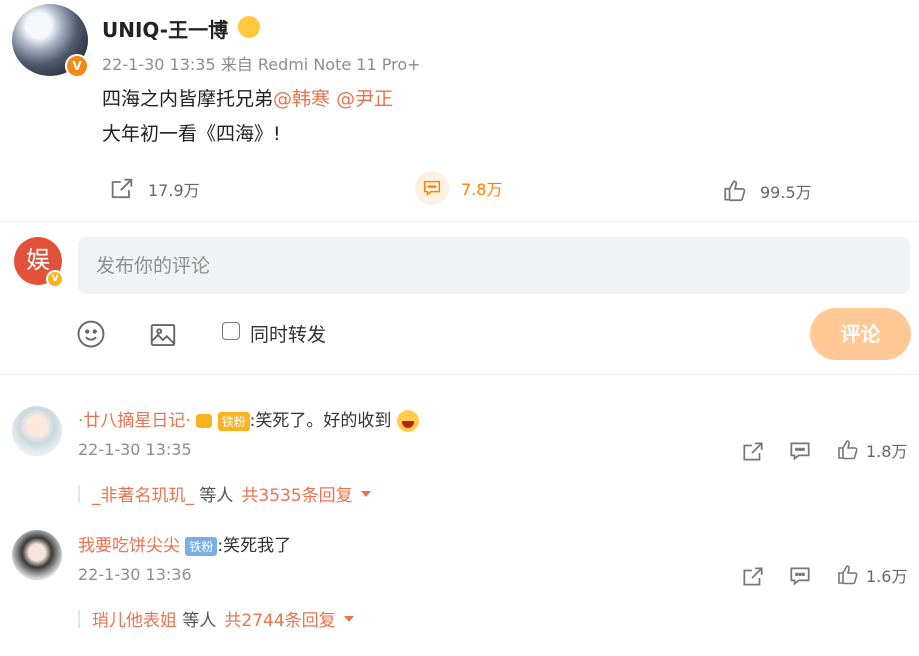  Describe the element at coordinates (191, 134) in the screenshot. I see `post-text-line2: 大年初一看《四海》!` at that location.